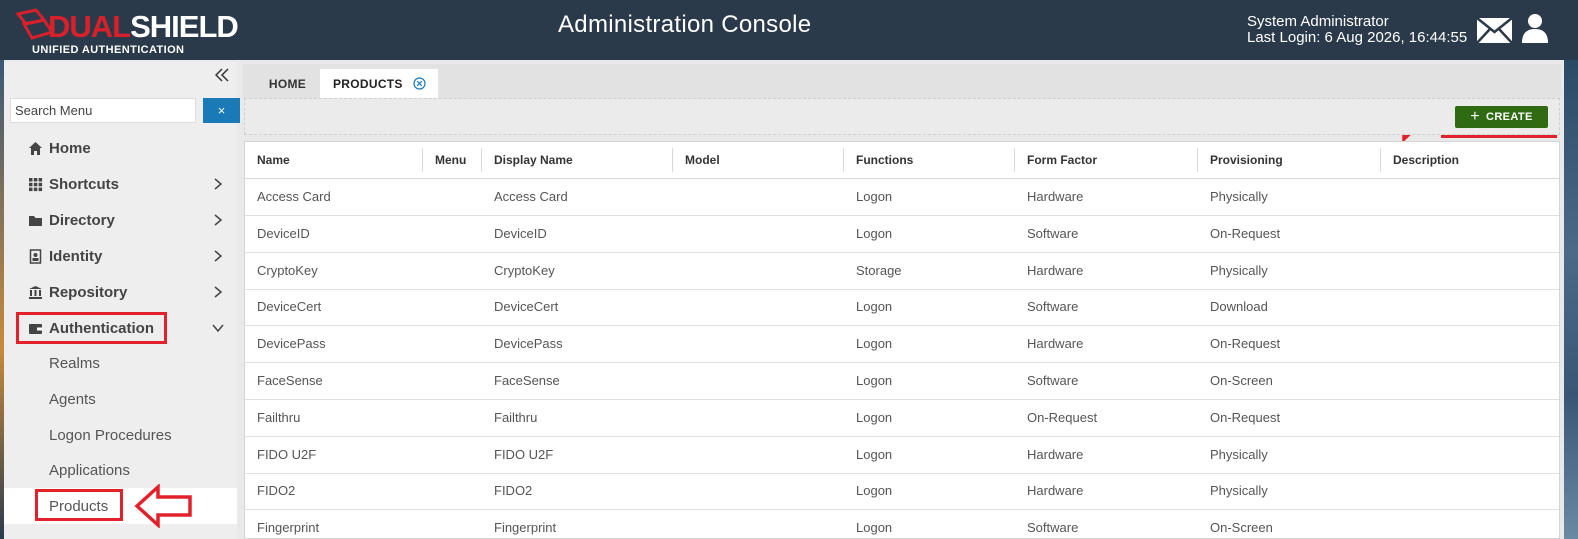 Image resolution: width=1578 pixels, height=539 pixels. I want to click on logo-text: DUALSHIELD, so click(143, 26).